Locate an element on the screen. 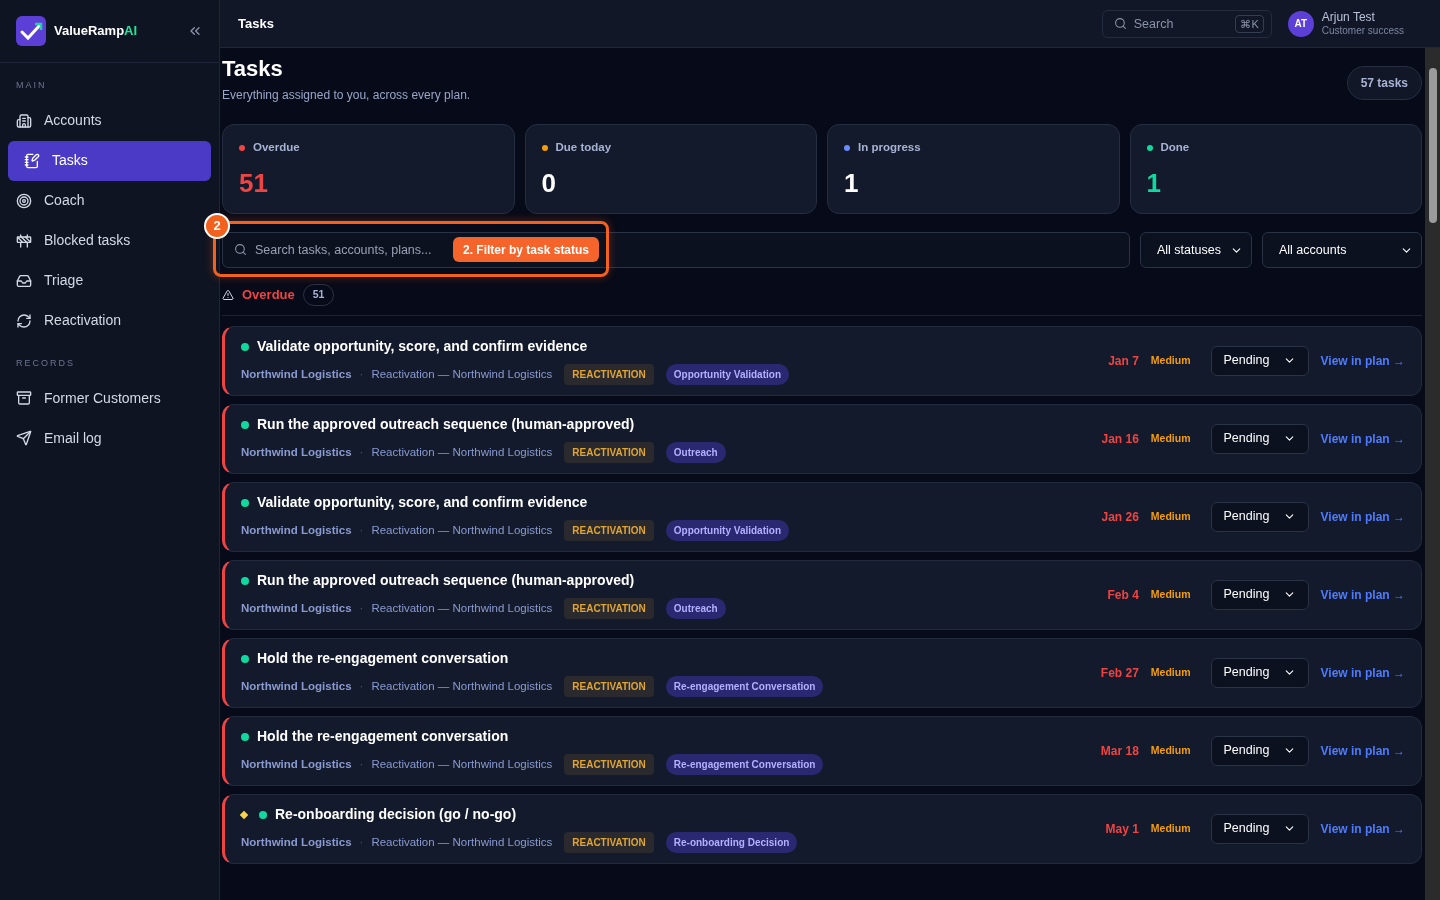  page-title: Tasks is located at coordinates (253, 69).